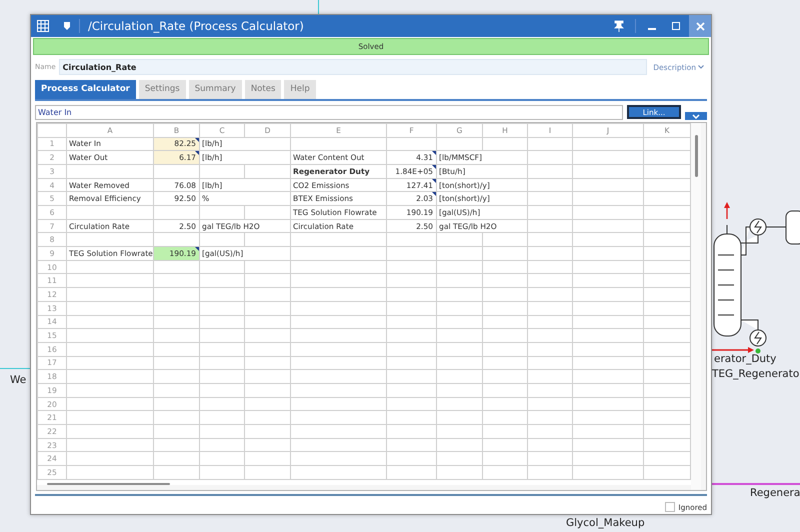 This screenshot has width=800, height=532. Describe the element at coordinates (676, 26) in the screenshot. I see `maximize-icon` at that location.